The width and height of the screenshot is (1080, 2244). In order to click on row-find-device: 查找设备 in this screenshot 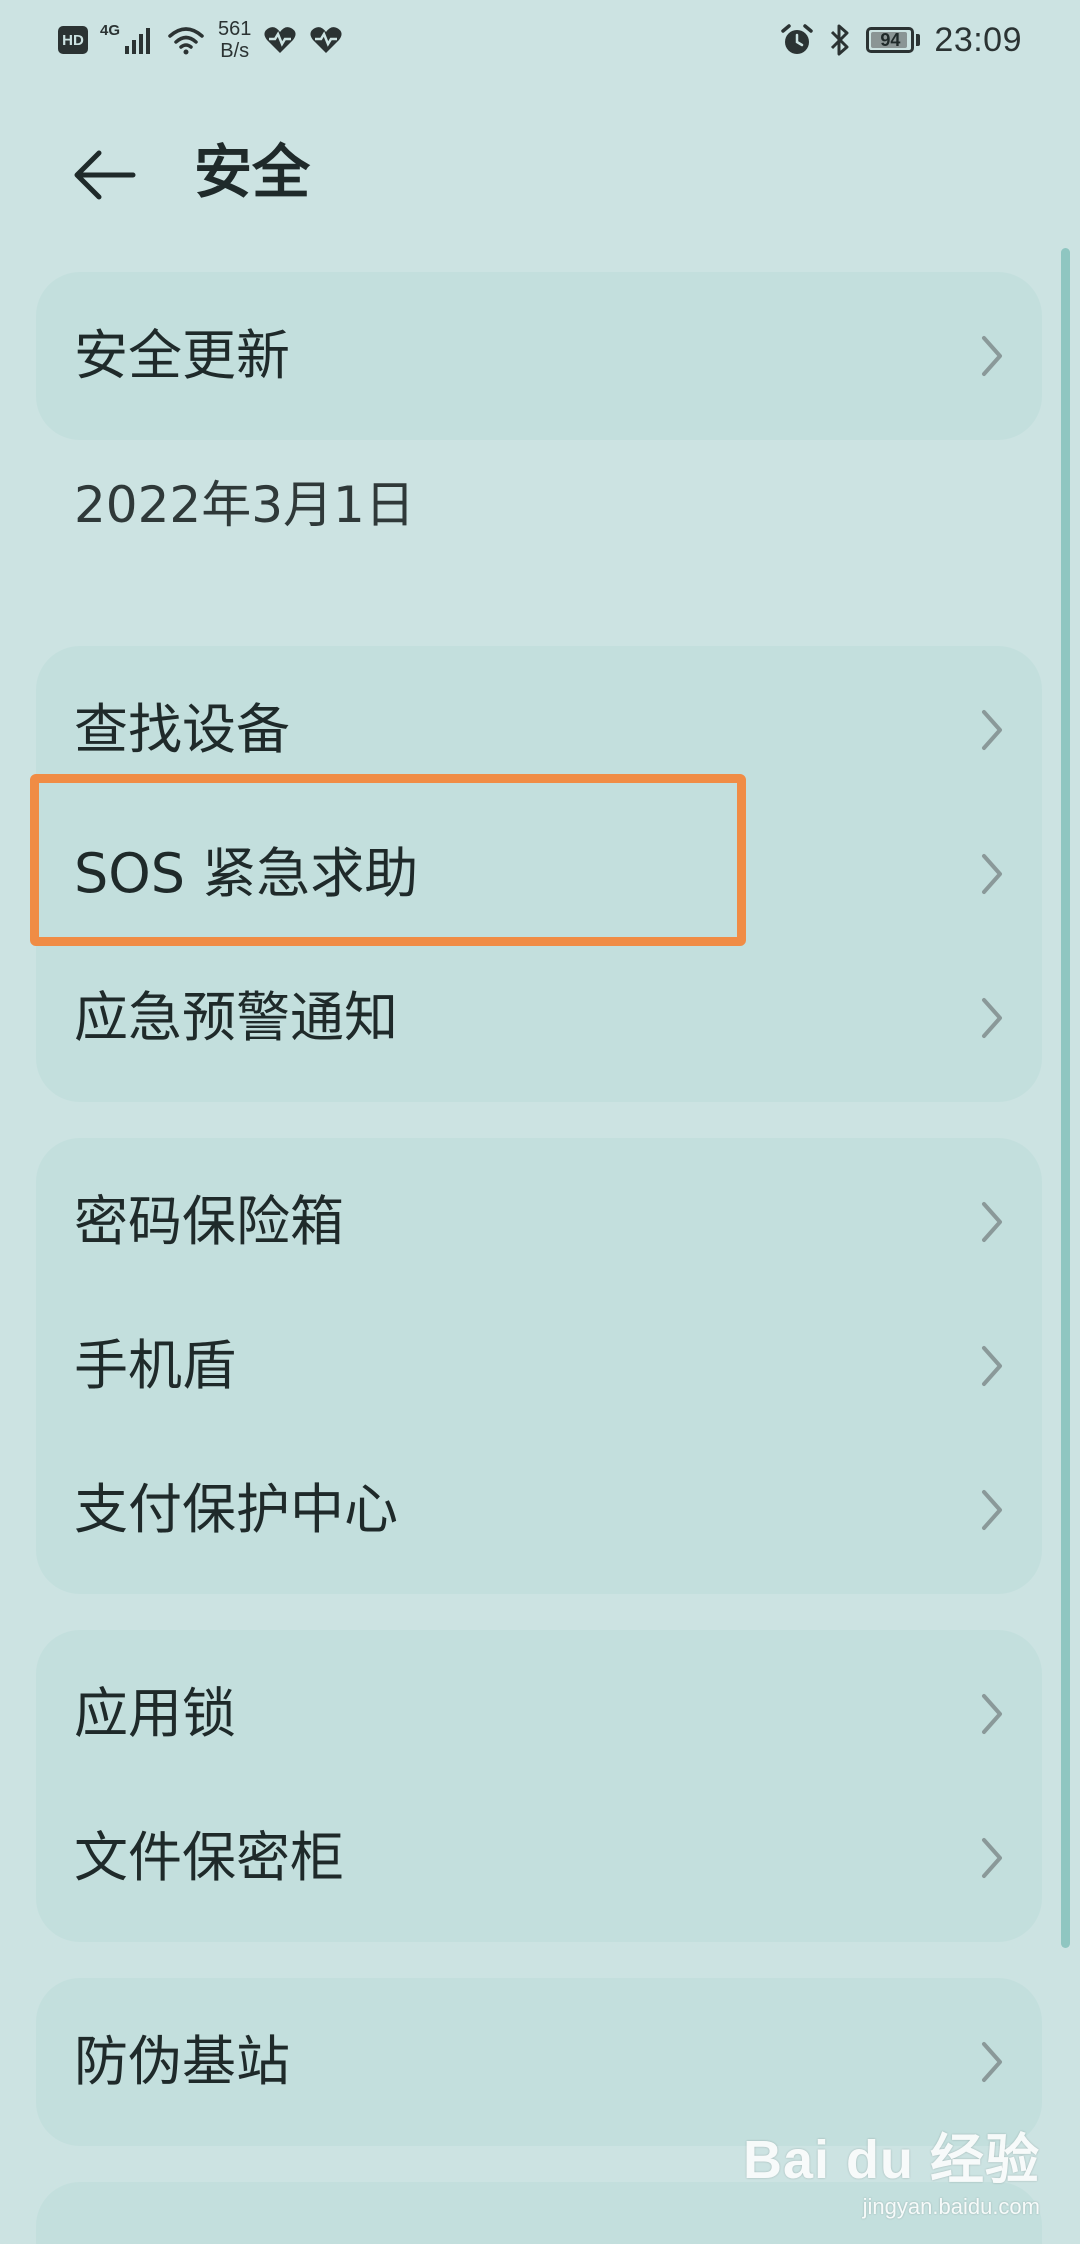, I will do `click(539, 730)`.